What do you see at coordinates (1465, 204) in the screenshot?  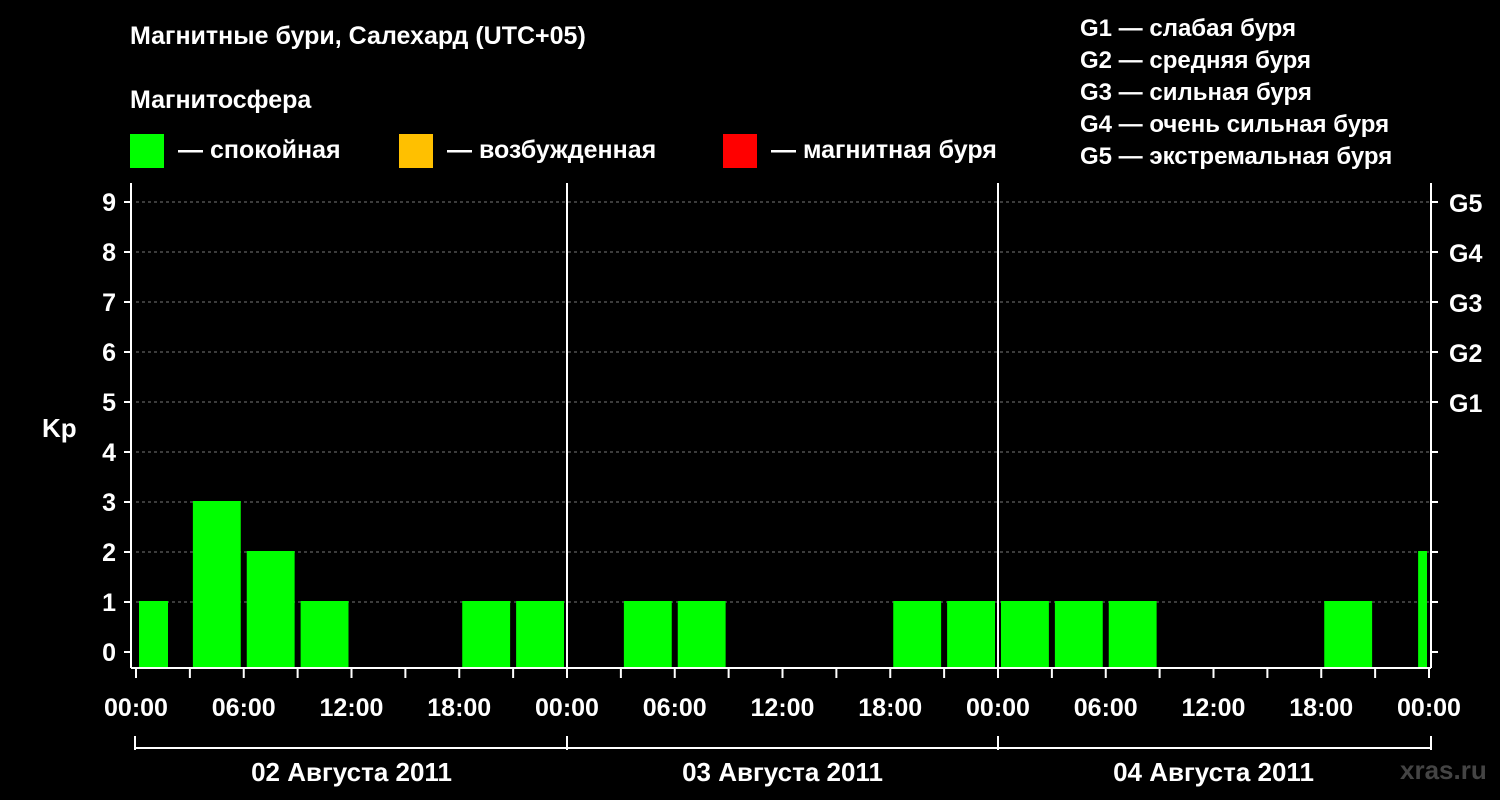 I see `g-level-label: G5` at bounding box center [1465, 204].